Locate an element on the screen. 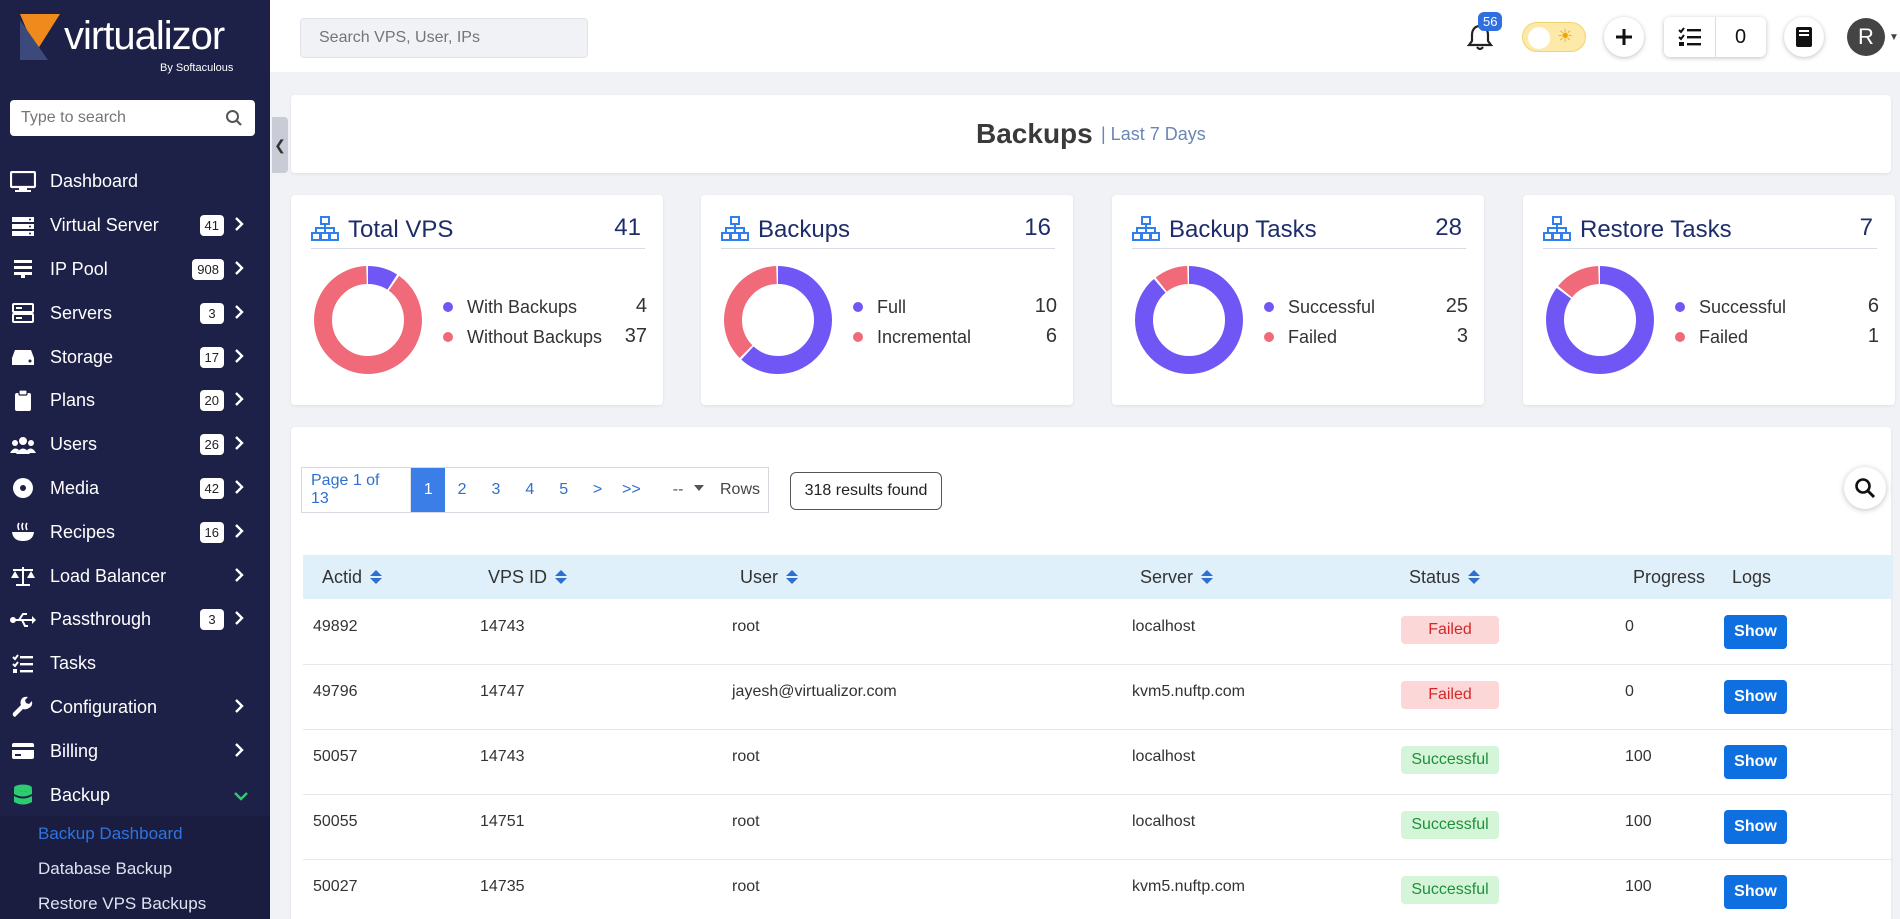  col-actid: Actid is located at coordinates (352, 577).